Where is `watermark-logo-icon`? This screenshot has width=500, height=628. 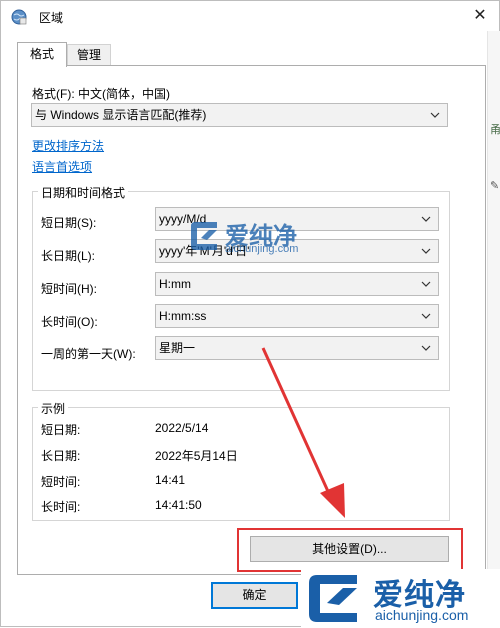 watermark-logo-icon is located at coordinates (204, 236).